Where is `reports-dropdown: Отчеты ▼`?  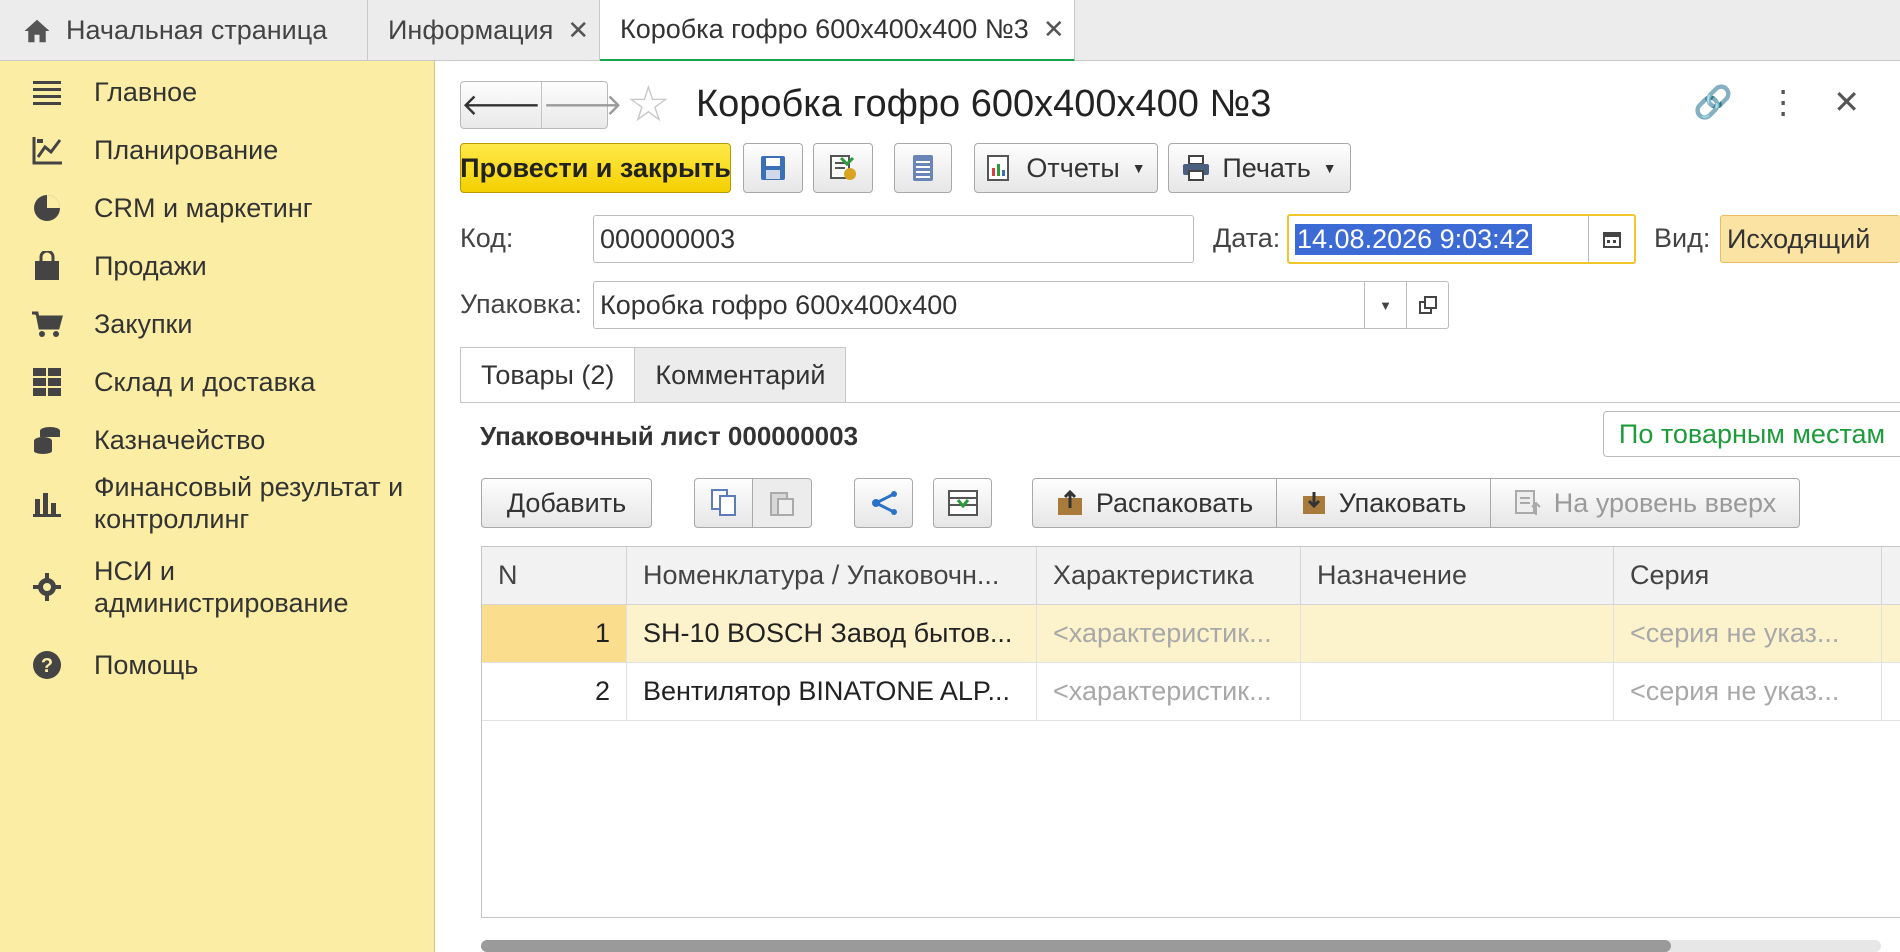
reports-dropdown: Отчеты ▼ is located at coordinates (1066, 168).